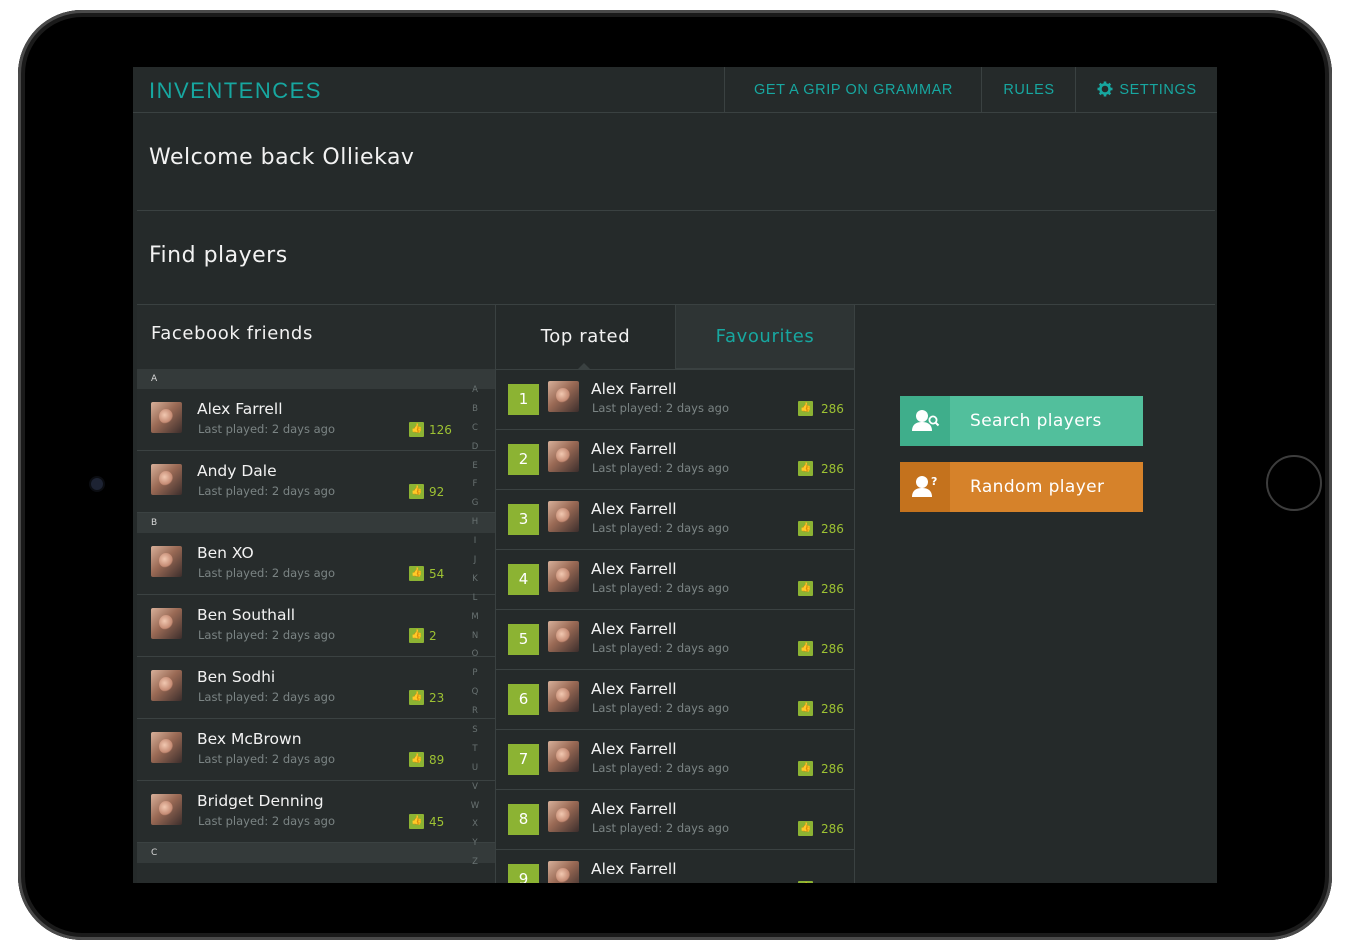 The height and width of the screenshot is (950, 1350). What do you see at coordinates (475, 730) in the screenshot?
I see `alphabet-letter: S` at bounding box center [475, 730].